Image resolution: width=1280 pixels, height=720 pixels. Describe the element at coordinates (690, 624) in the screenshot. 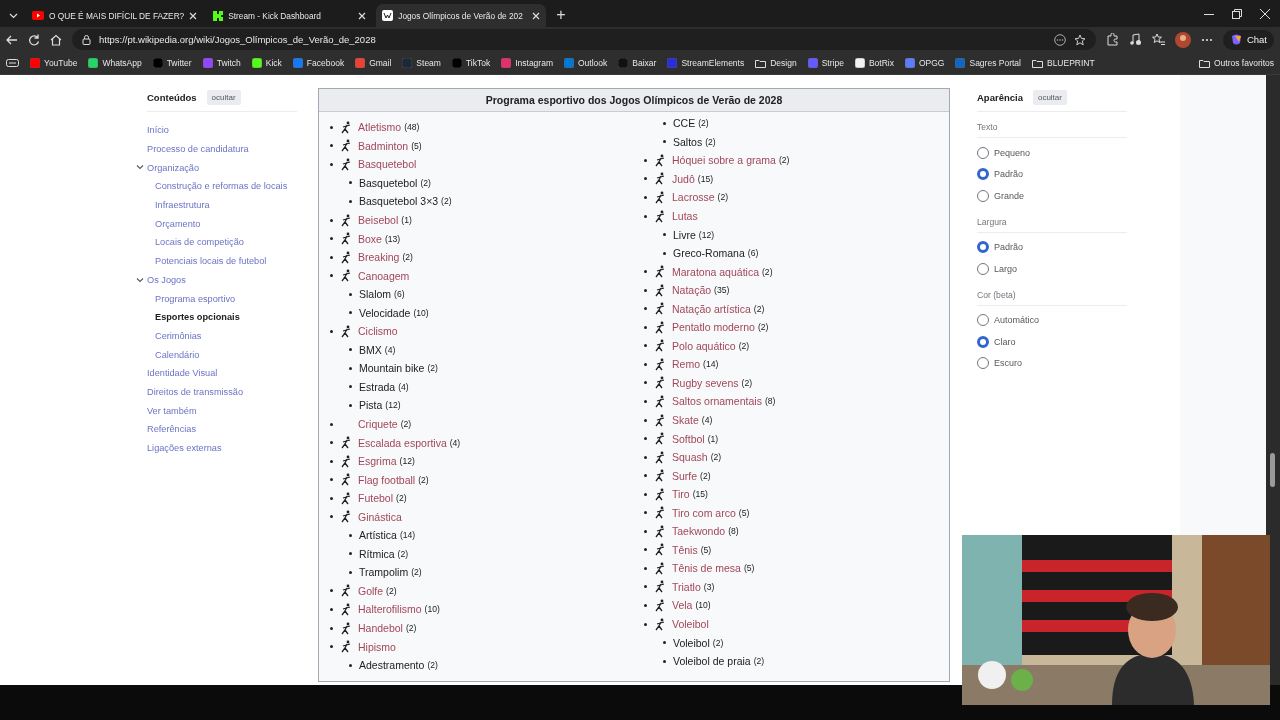

I see `sport-link: Voleibol` at that location.